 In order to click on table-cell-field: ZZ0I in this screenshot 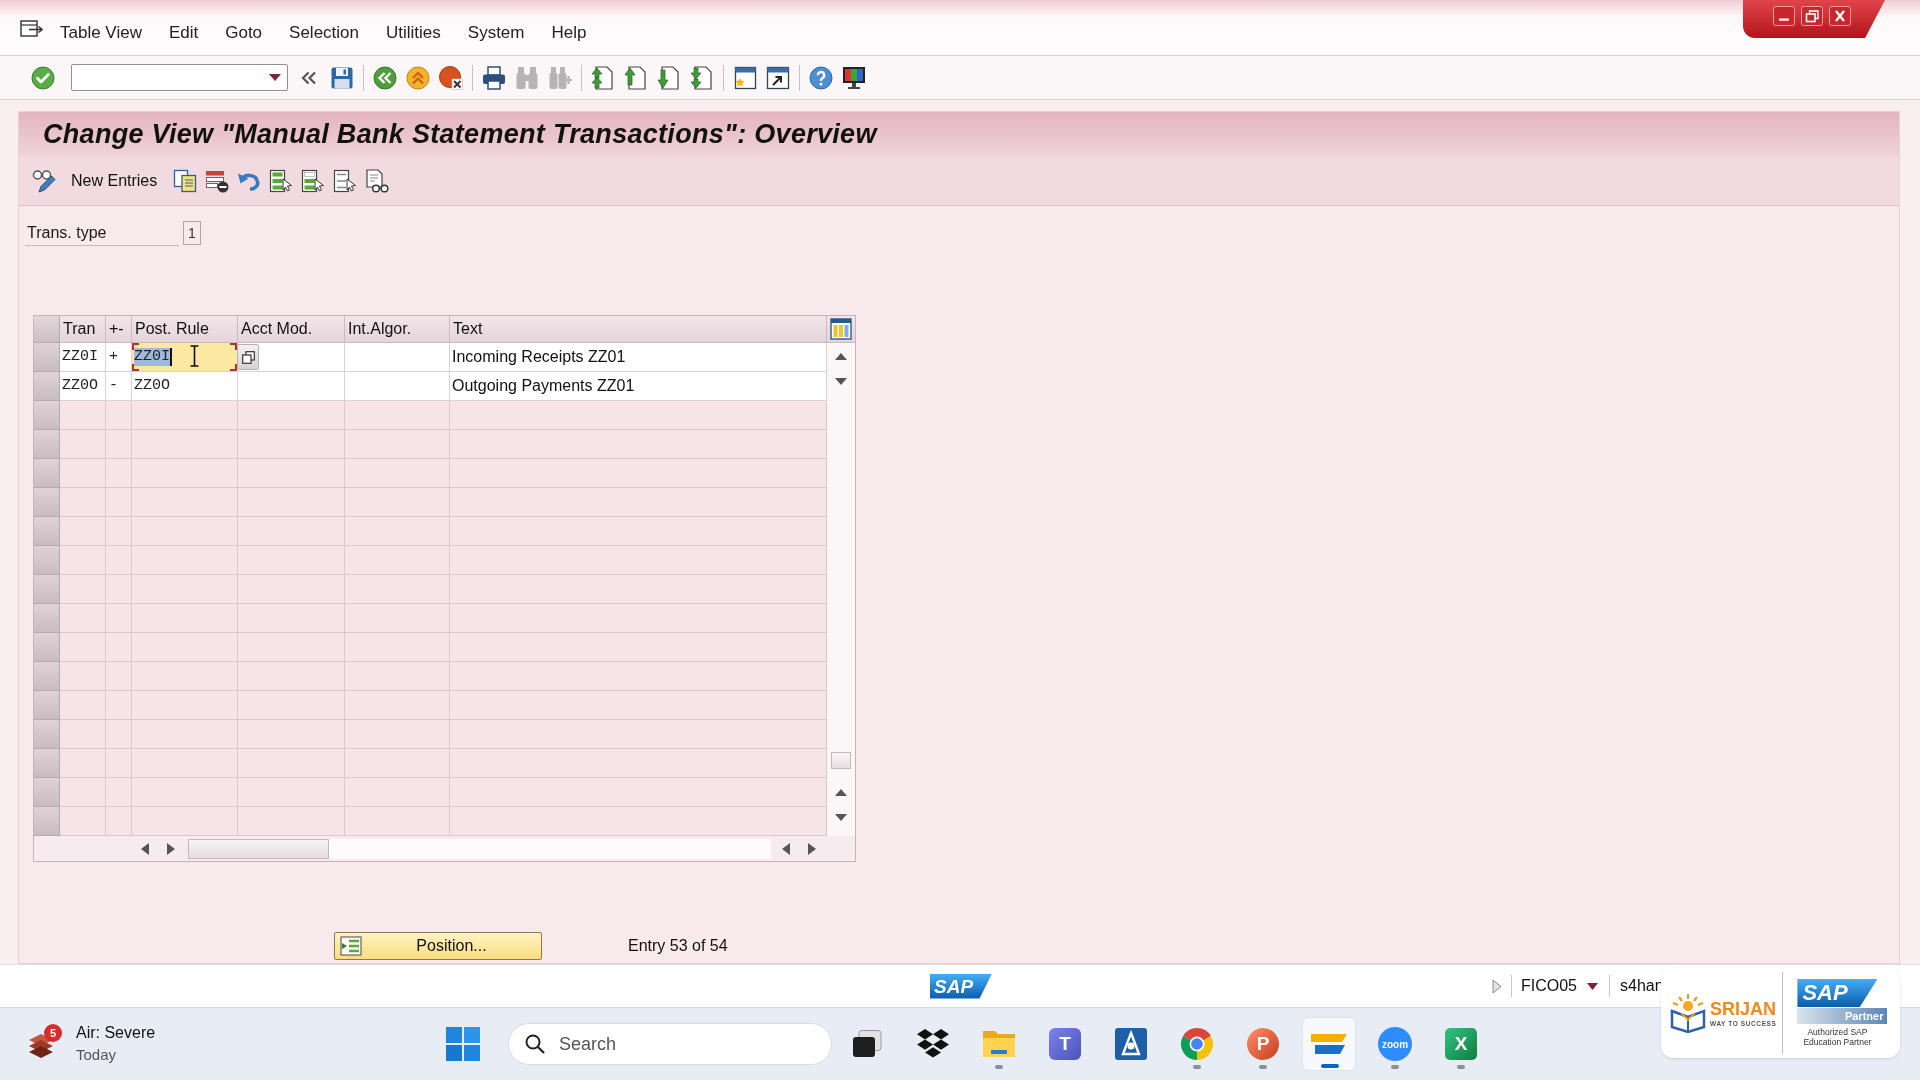, I will do `click(184, 357)`.